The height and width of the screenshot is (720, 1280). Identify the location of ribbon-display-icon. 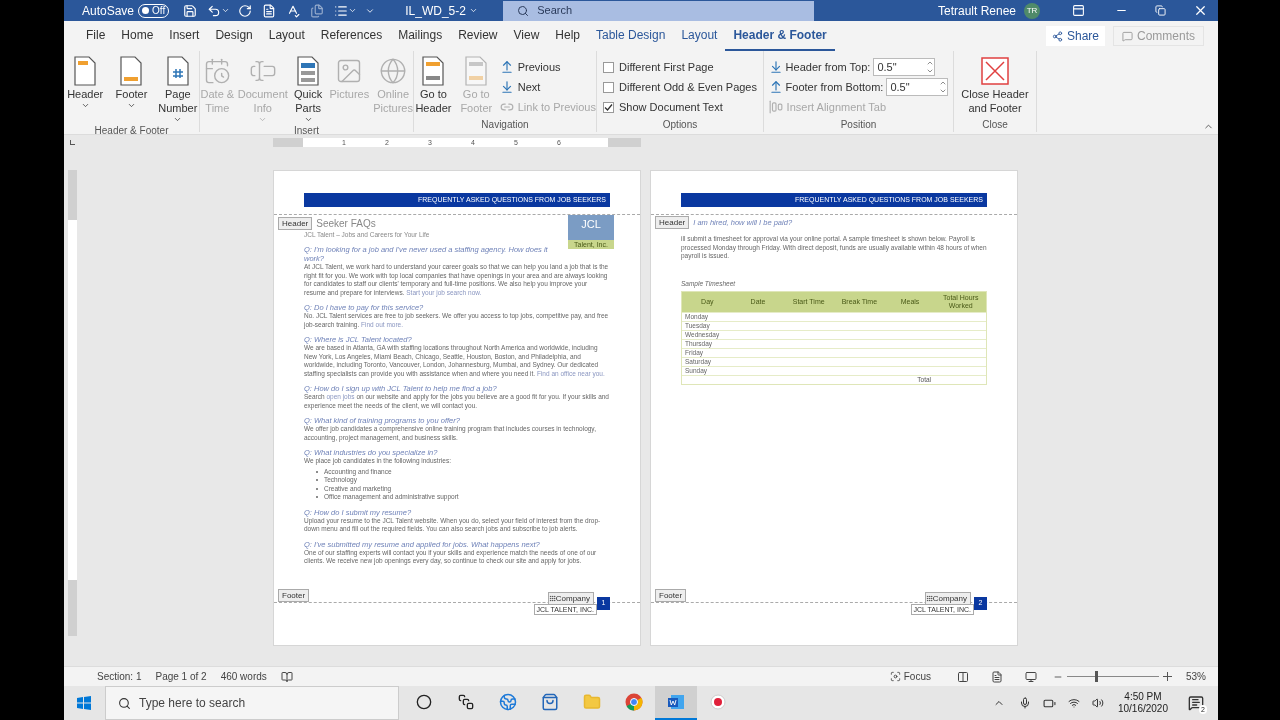
(1078, 10).